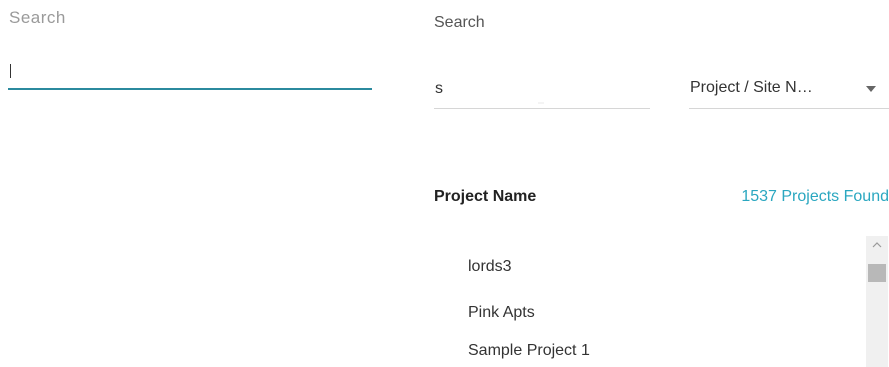 The width and height of the screenshot is (889, 367). I want to click on project-list-item: Pink Apts, so click(501, 313).